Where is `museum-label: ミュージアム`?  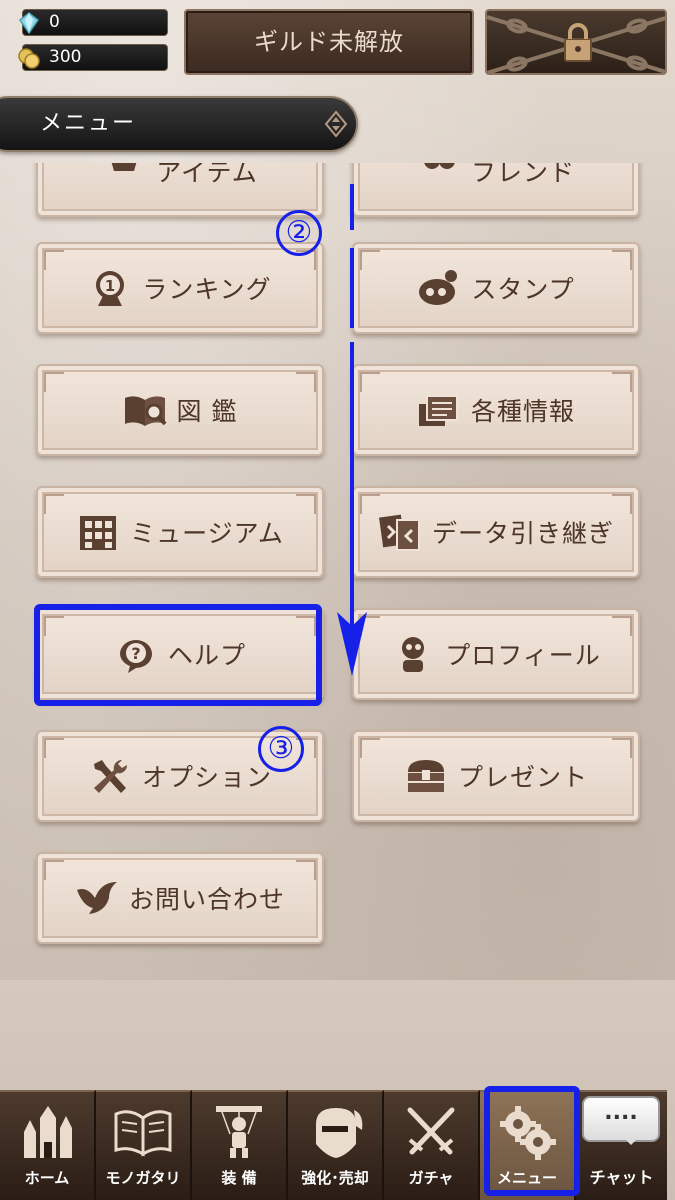 museum-label: ミュージアム is located at coordinates (207, 533).